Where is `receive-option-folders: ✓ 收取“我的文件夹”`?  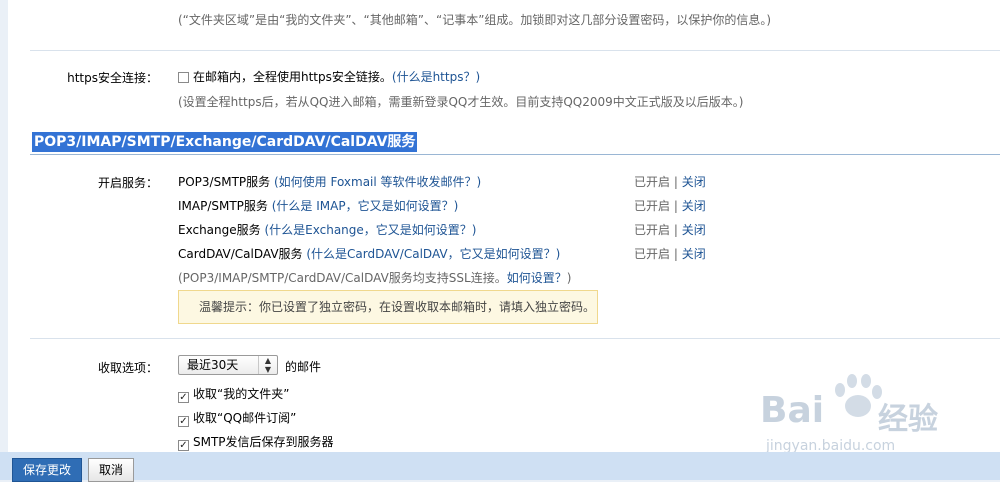
receive-option-folders: ✓ 收取“我的文件夹” is located at coordinates (233, 394).